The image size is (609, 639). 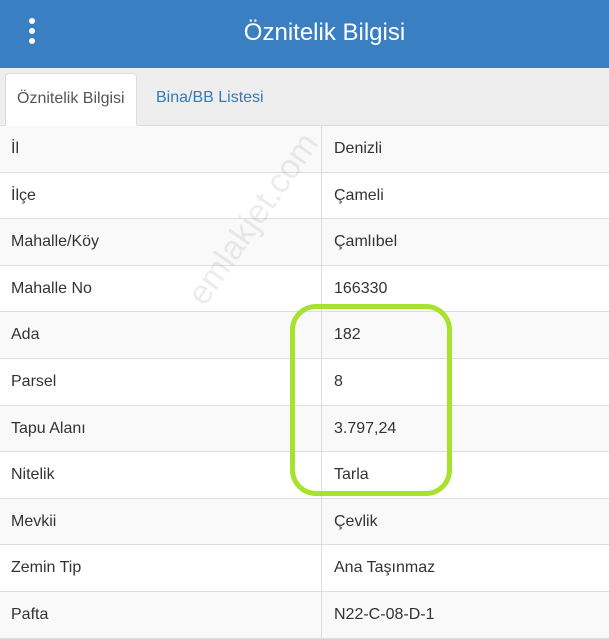 I want to click on table-row: İlçe Çameli, so click(x=304, y=196).